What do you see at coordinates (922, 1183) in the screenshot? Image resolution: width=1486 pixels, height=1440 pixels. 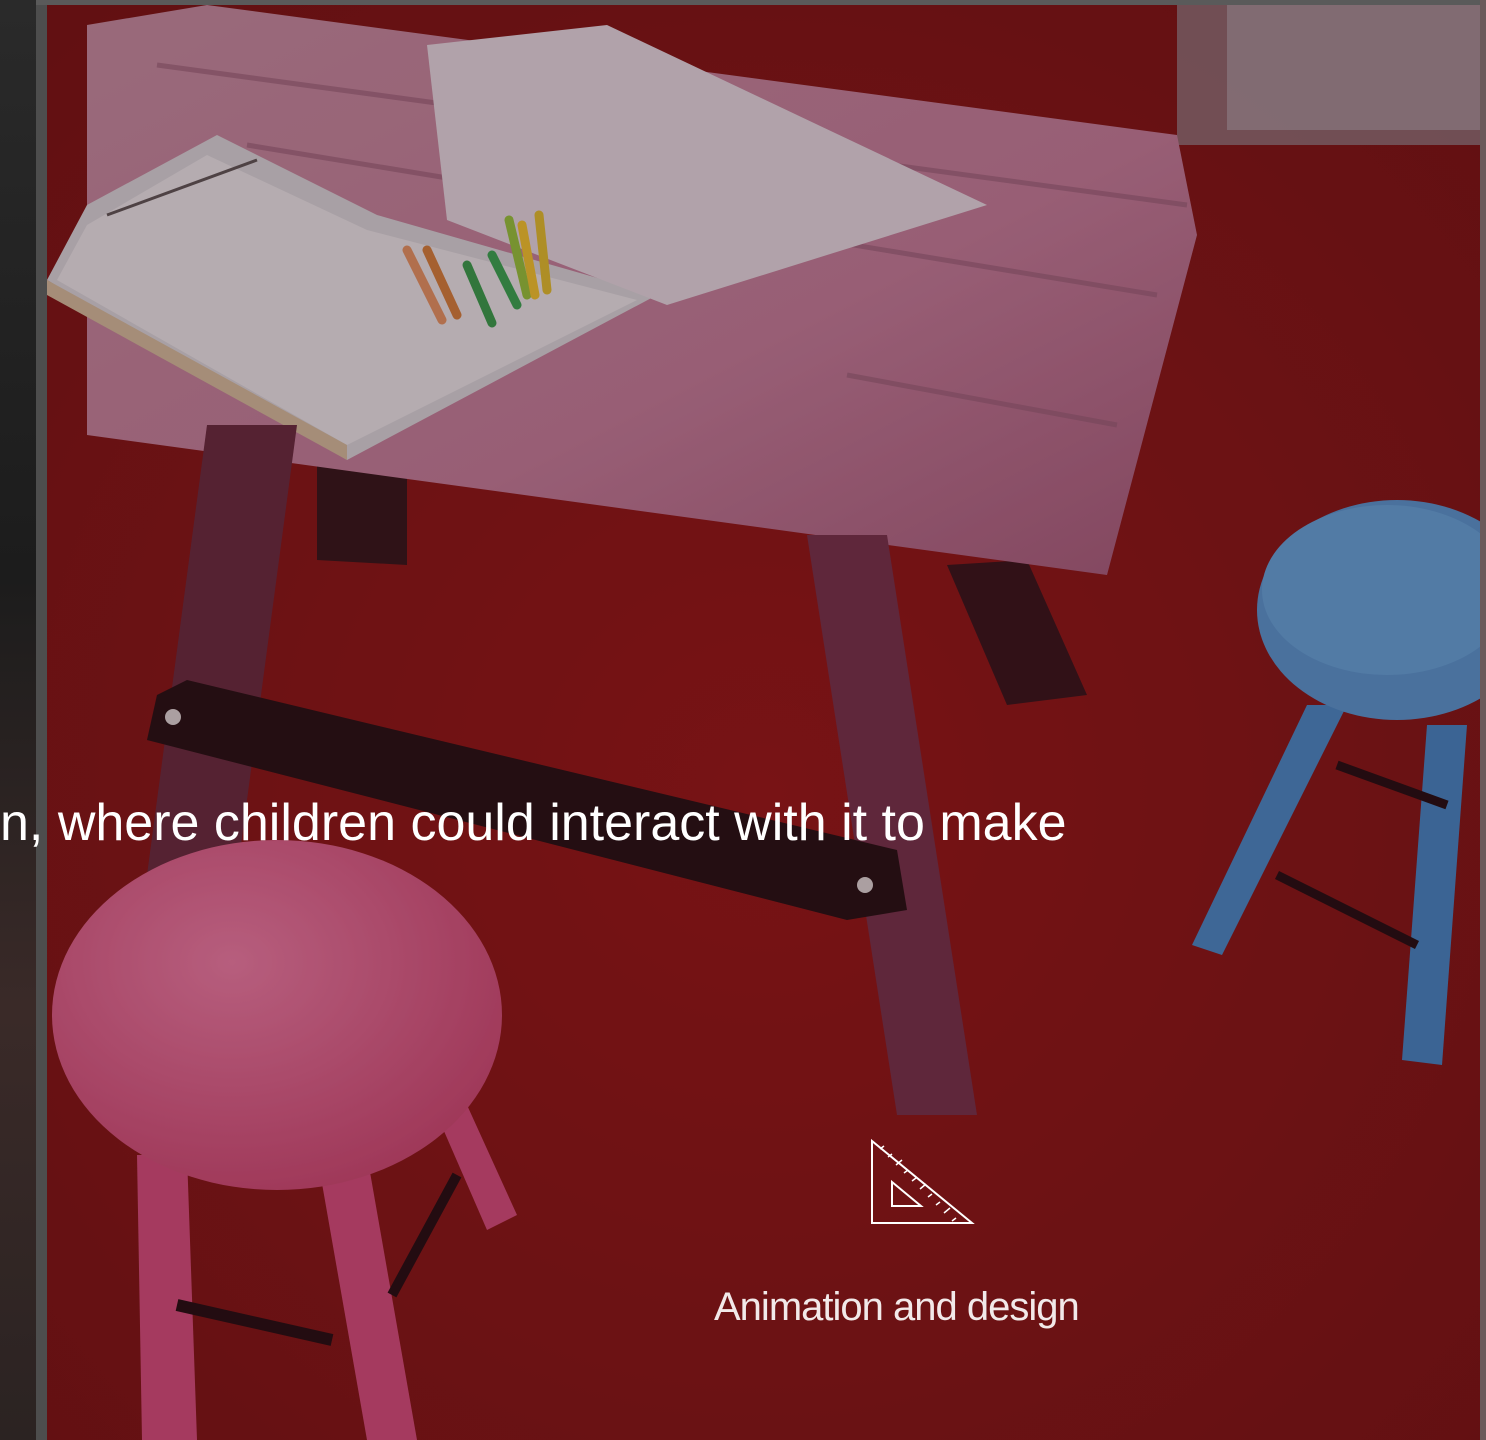 I see `set-square-icon` at bounding box center [922, 1183].